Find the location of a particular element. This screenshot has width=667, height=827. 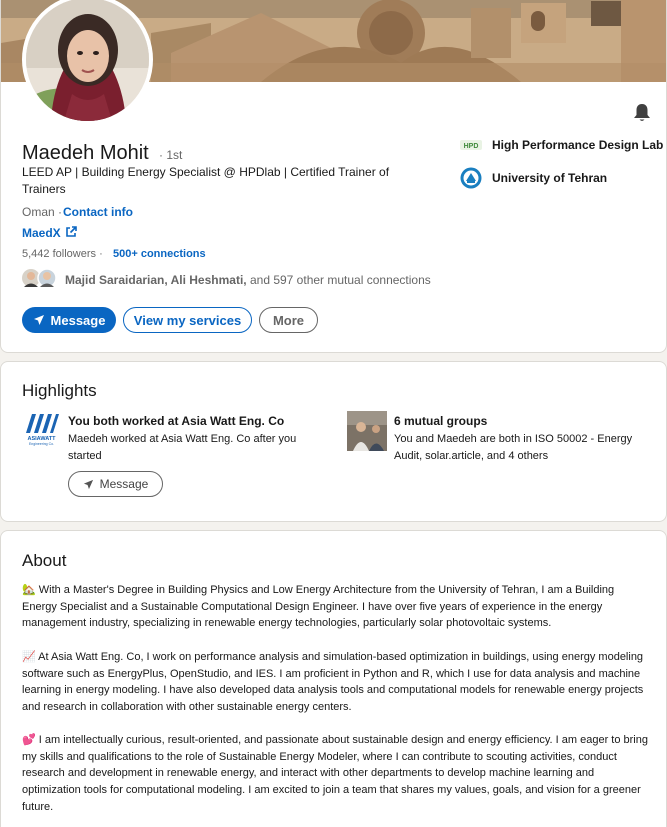

website-link: MaedX is located at coordinates (41, 233).